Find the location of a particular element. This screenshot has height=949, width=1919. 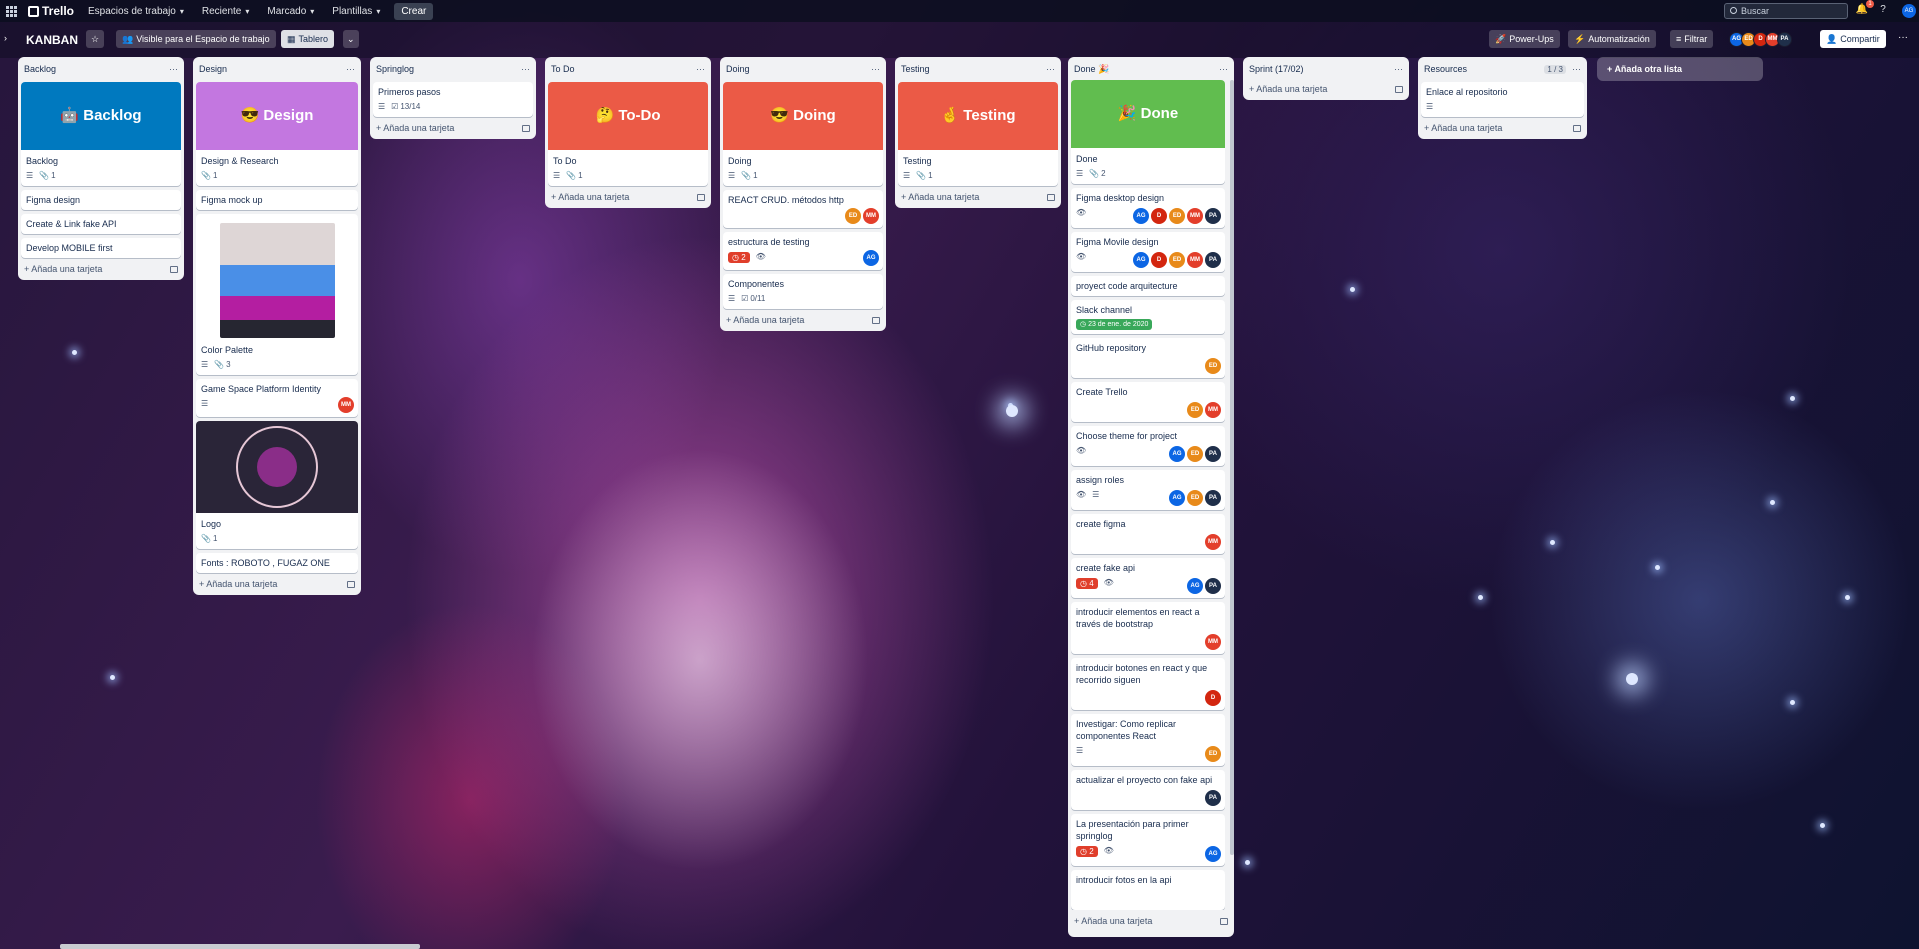

powerups-button: 🚀 Power-Ups is located at coordinates (1524, 39).